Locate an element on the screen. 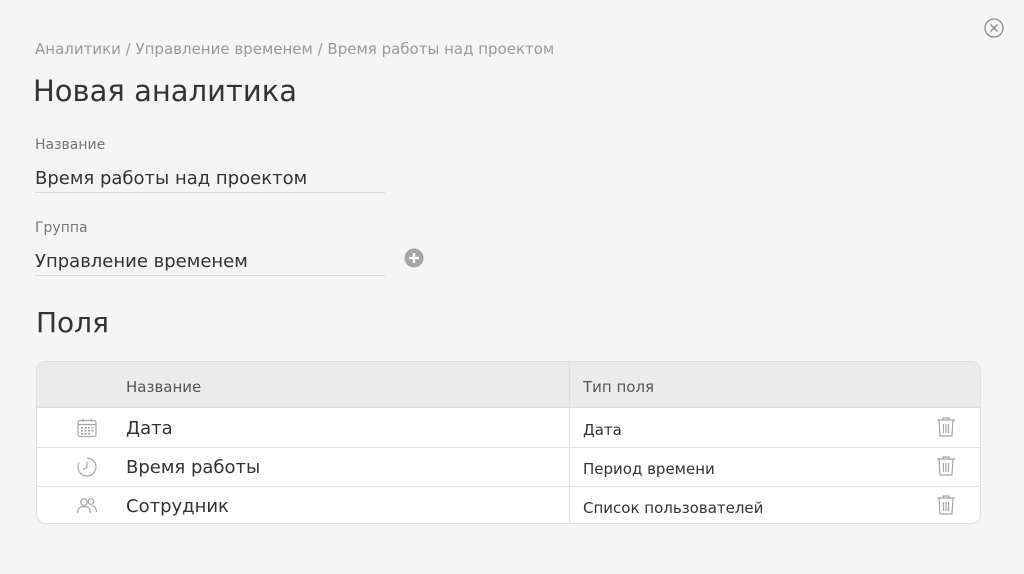 The width and height of the screenshot is (1024, 574). field-type: Период времени is located at coordinates (649, 469).